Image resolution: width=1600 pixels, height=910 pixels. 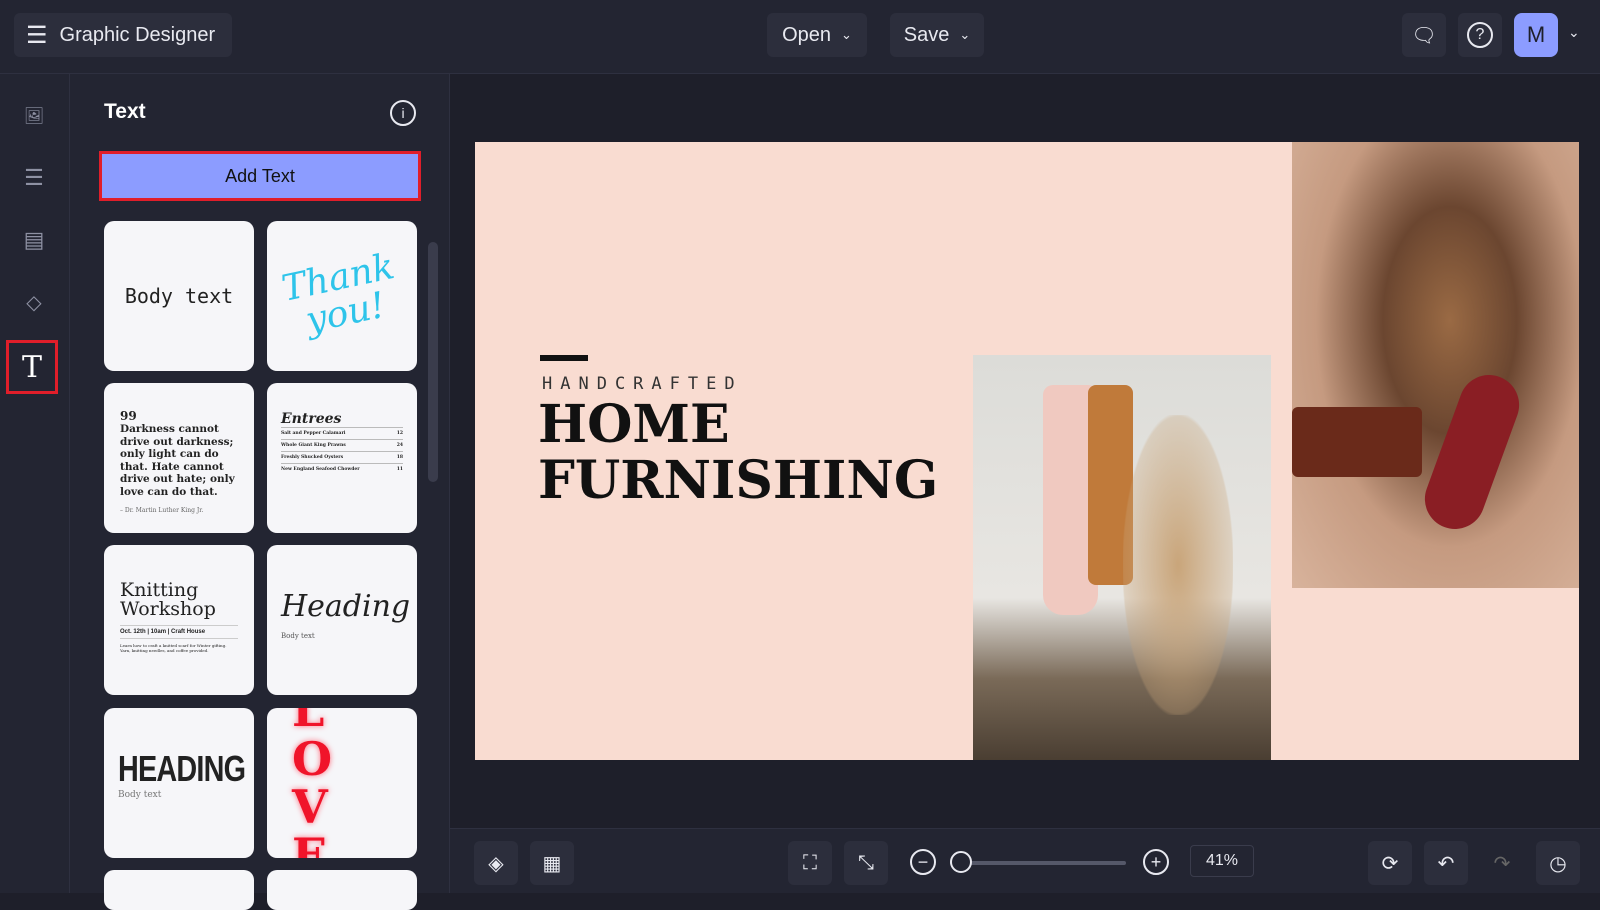 I want to click on shoe-shape, so click(x=1472, y=452).